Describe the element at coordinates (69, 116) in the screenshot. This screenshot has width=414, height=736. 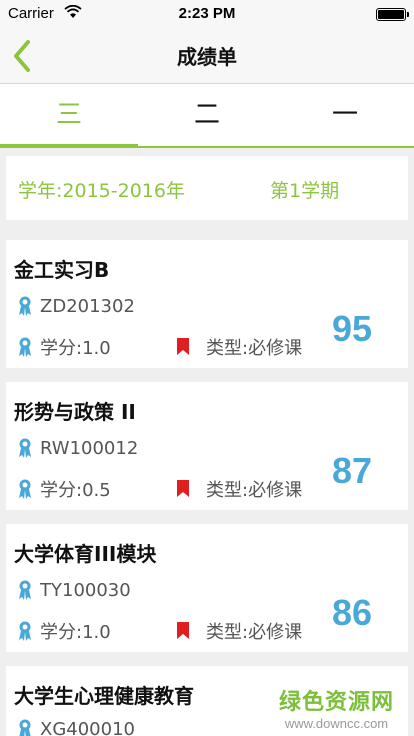
I see `tab-third-year: 三` at that location.